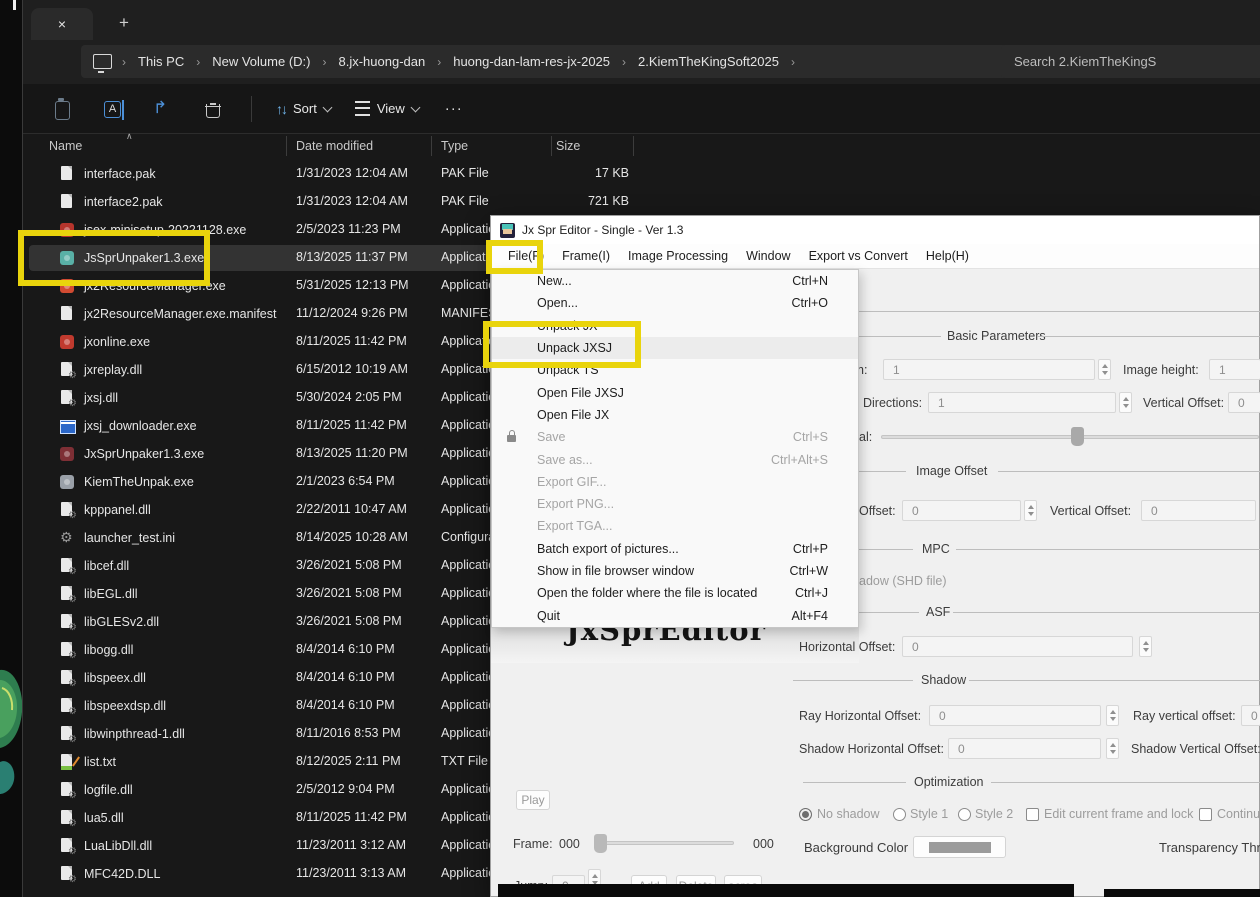  I want to click on menu-image-processing: Image Processing, so click(678, 256).